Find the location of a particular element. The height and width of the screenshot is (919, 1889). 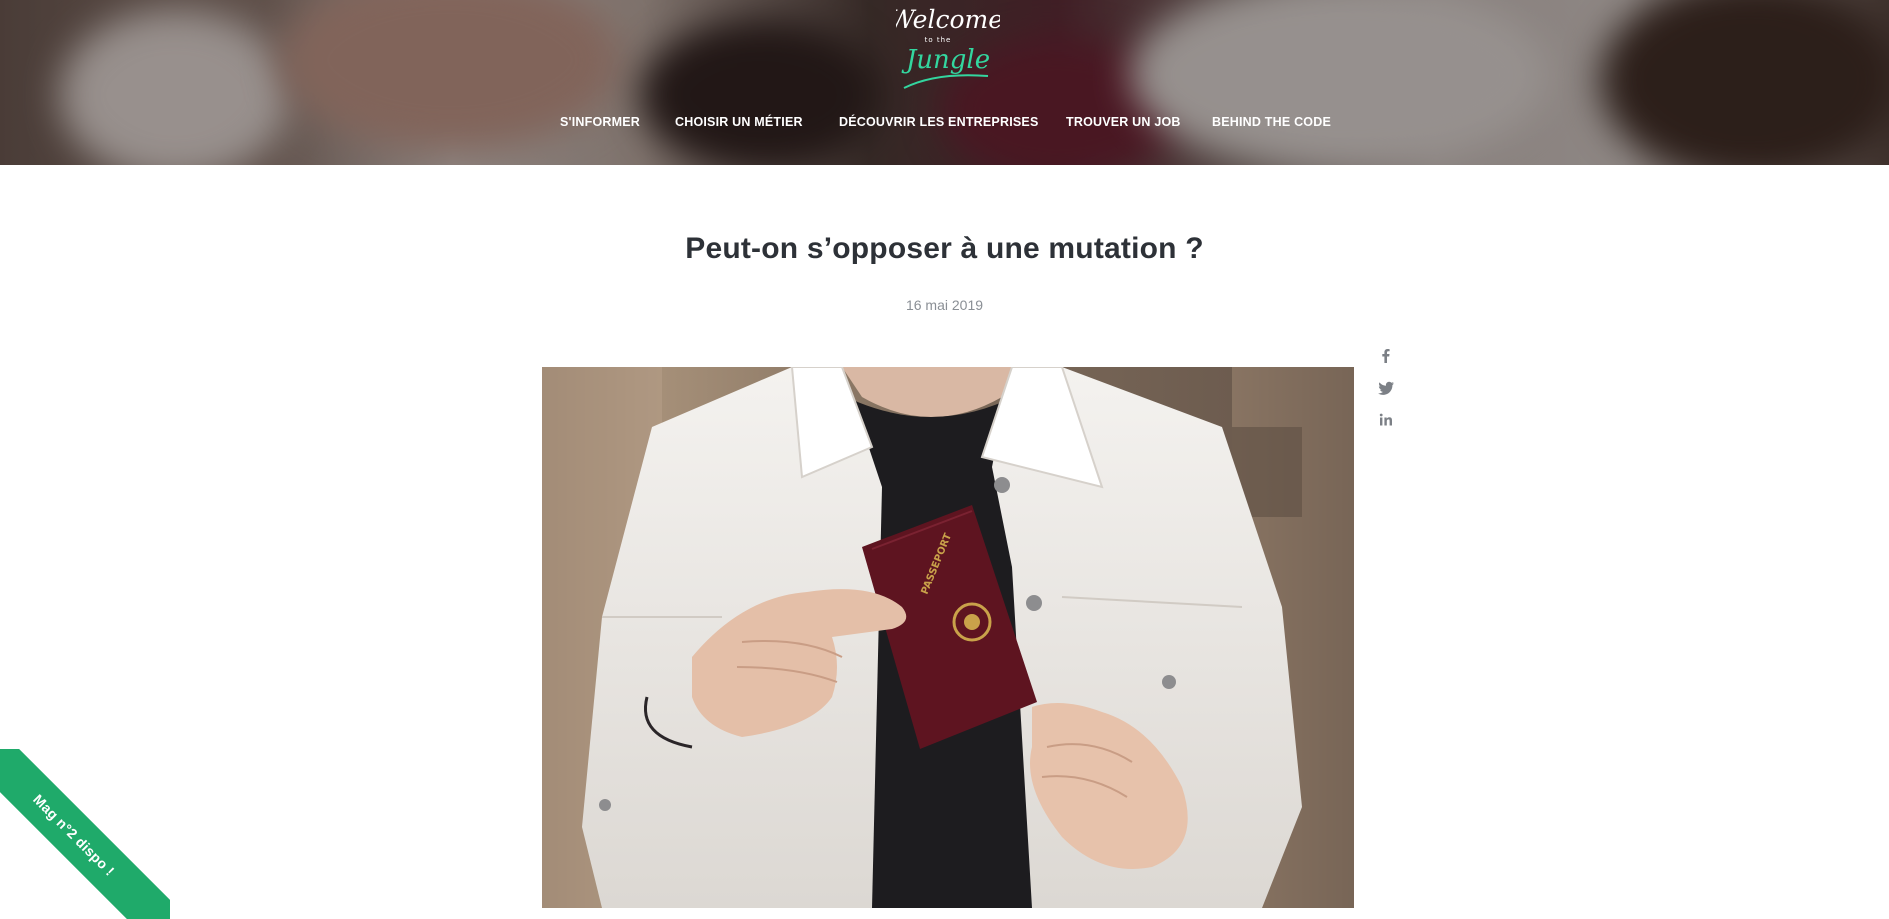

logo-line2: to the is located at coordinates (938, 40).